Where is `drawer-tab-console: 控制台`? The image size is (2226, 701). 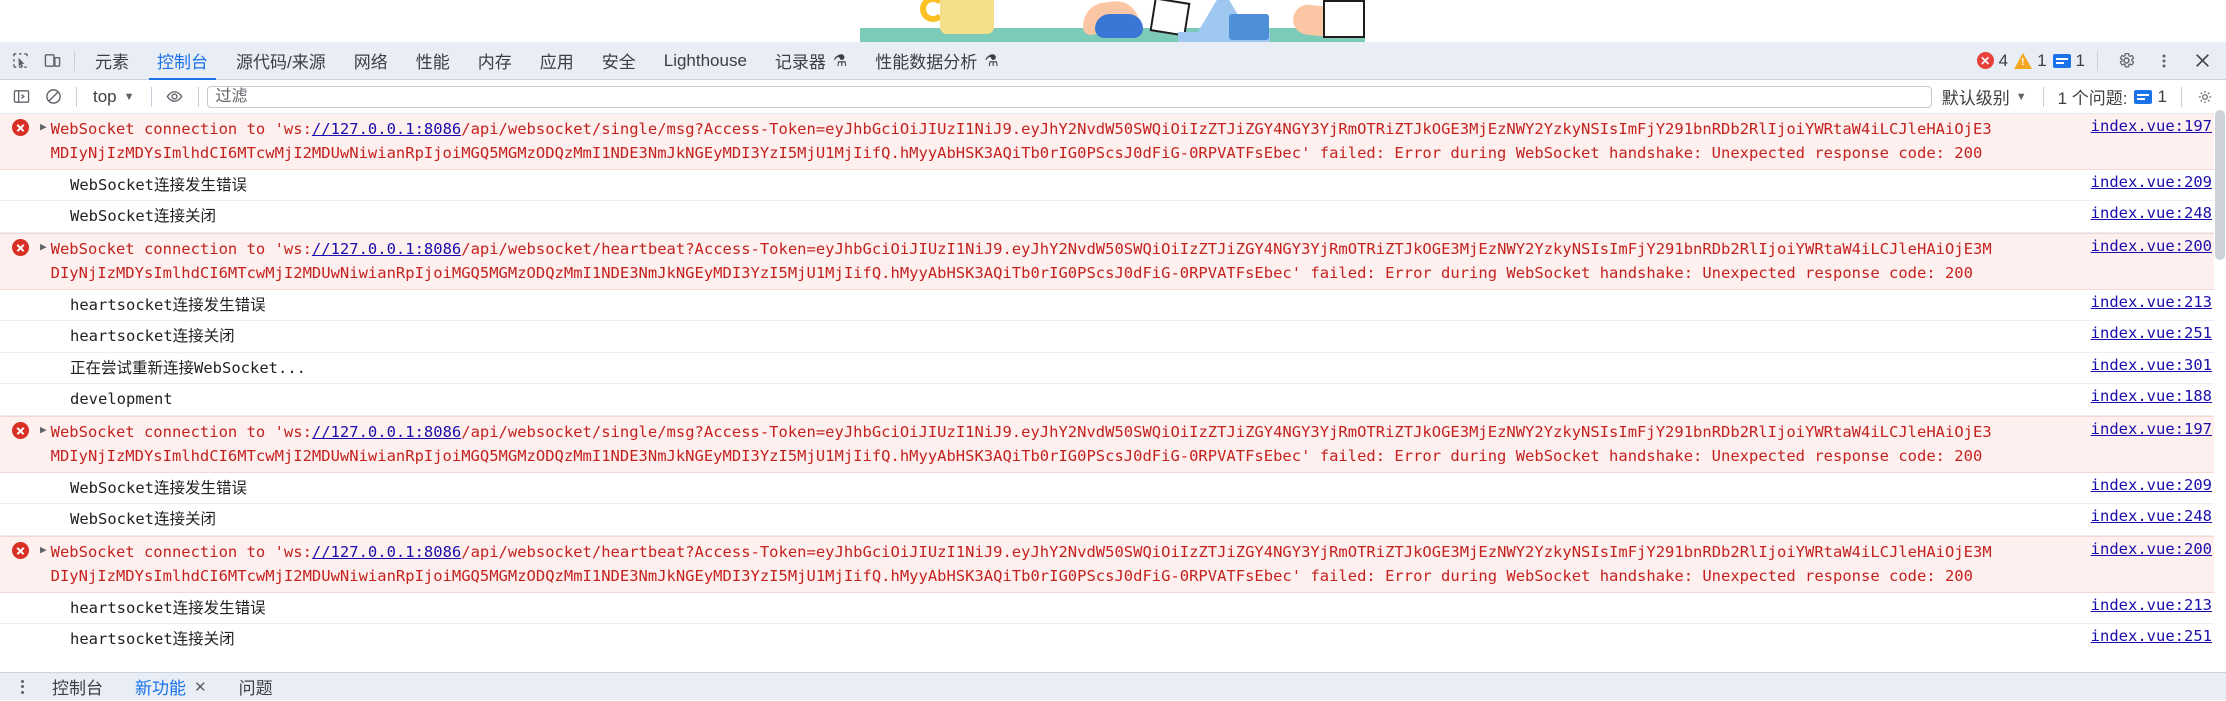 drawer-tab-console: 控制台 is located at coordinates (77, 687).